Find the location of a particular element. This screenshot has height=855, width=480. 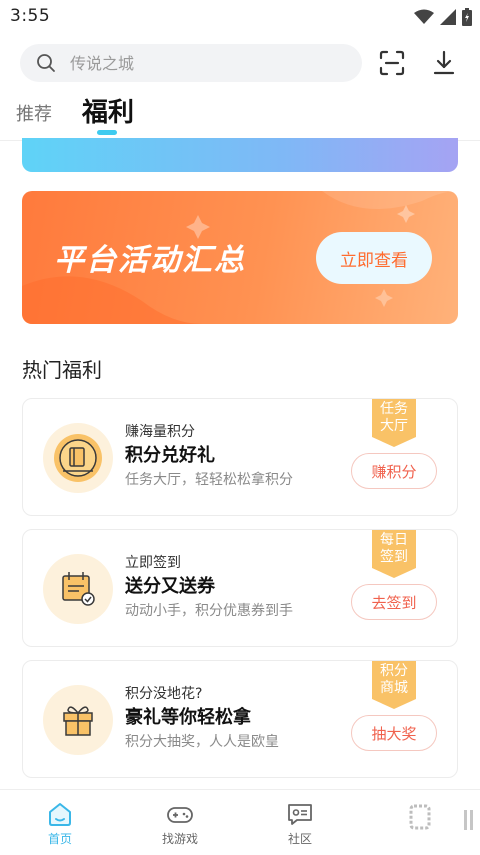

card-tag: 积分 商城 is located at coordinates (394, 685).